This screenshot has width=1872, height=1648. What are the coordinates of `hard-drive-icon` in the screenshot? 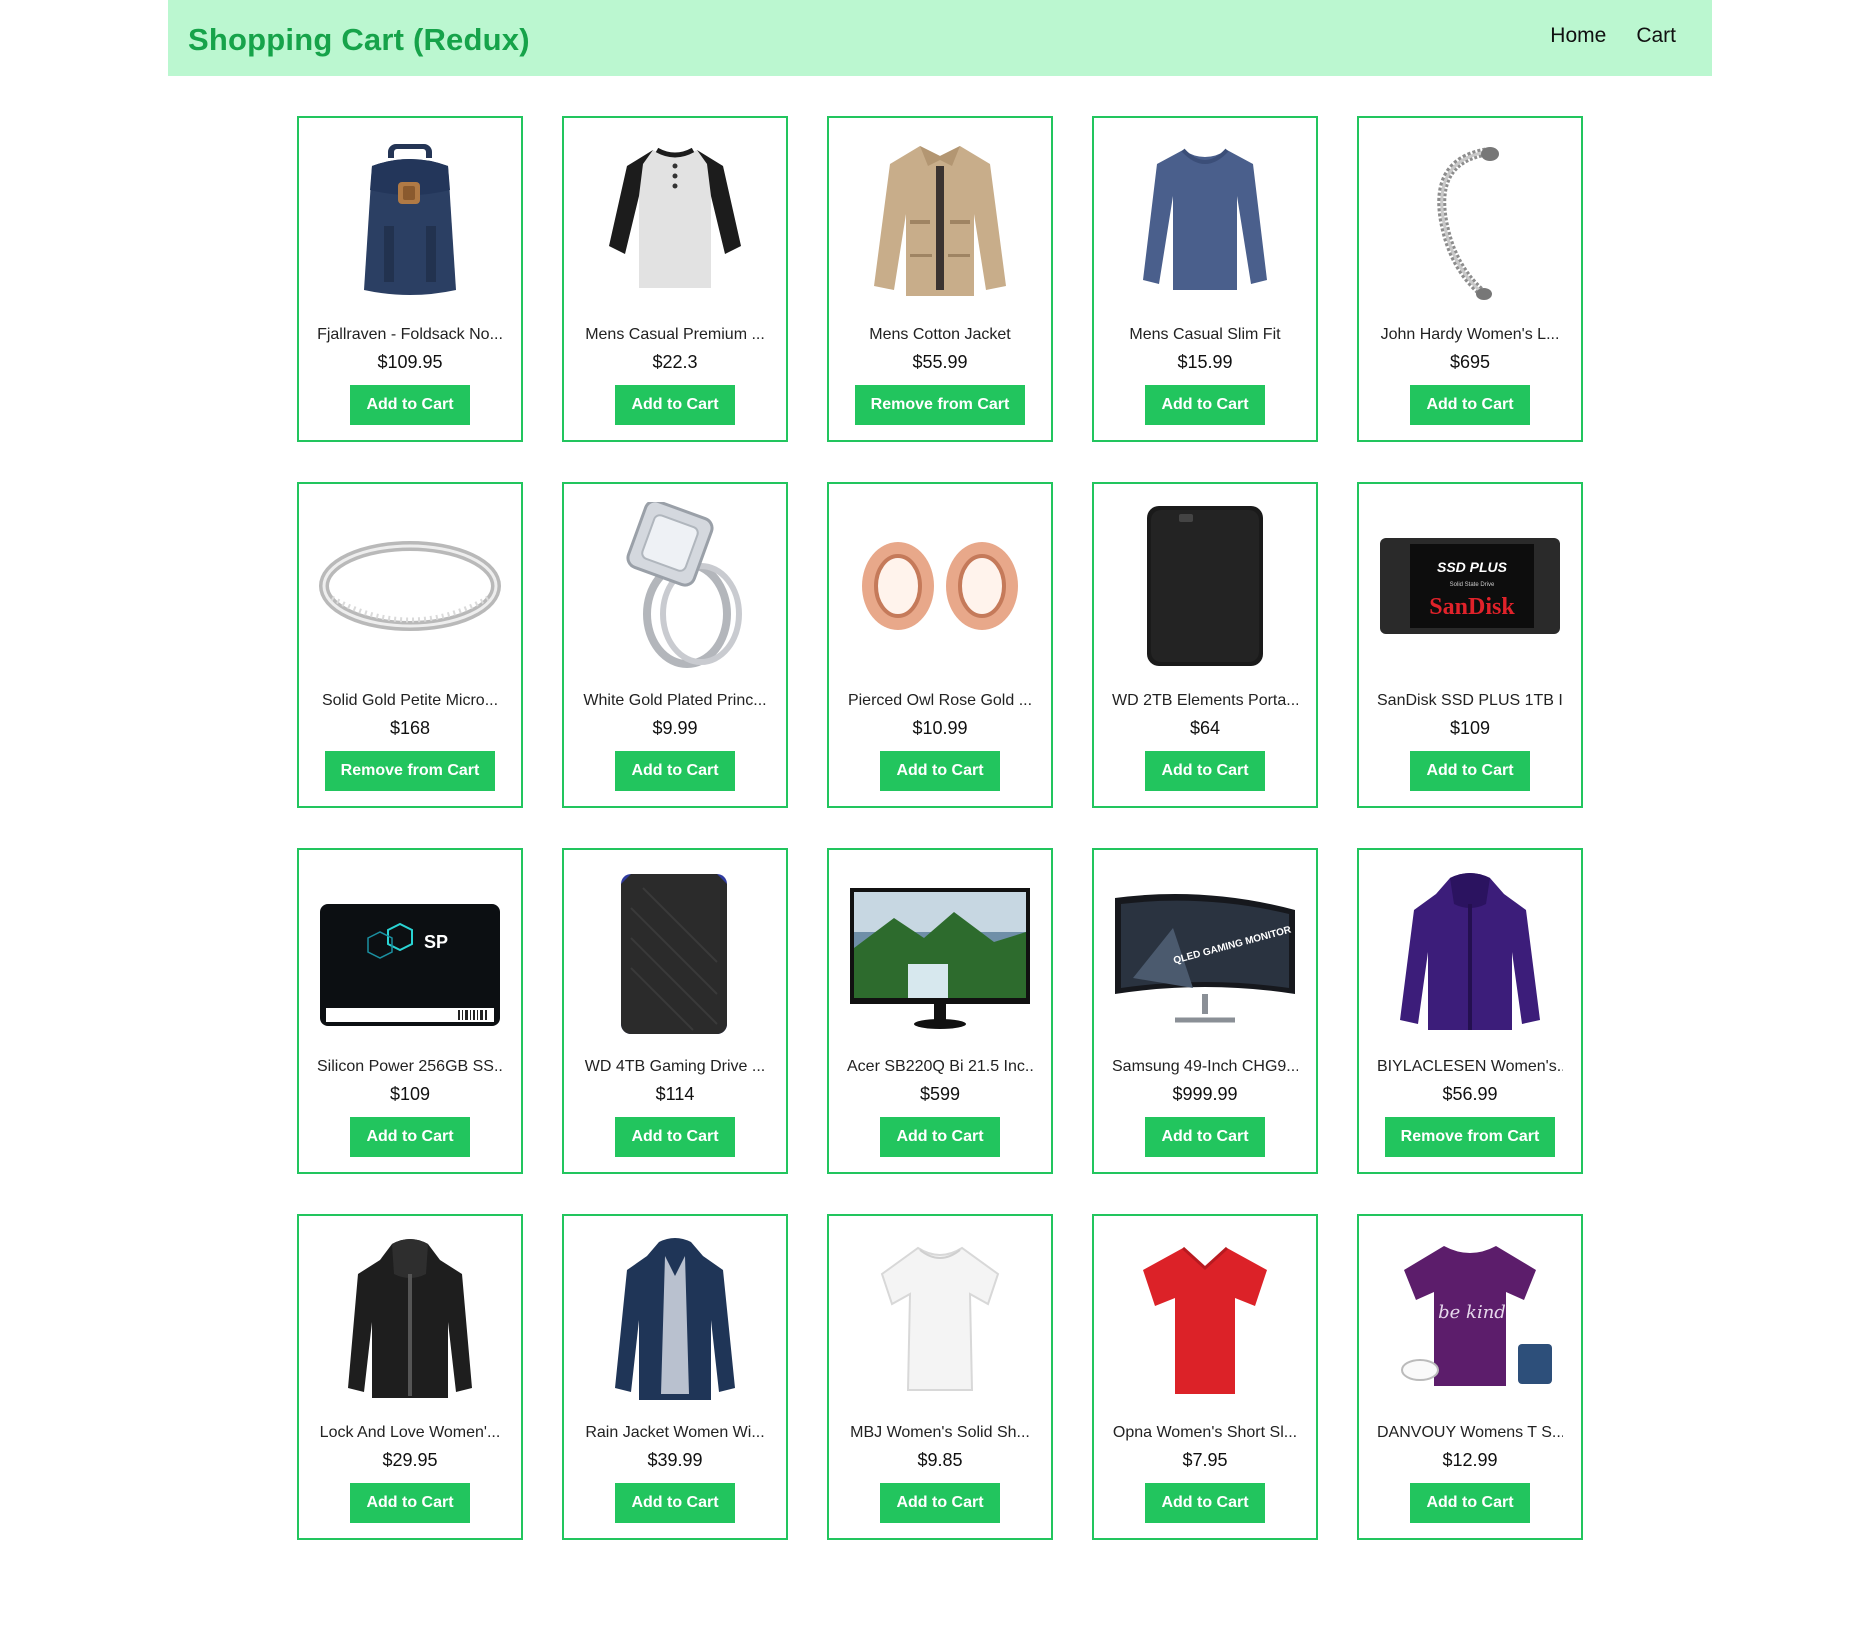 It's located at (1205, 586).